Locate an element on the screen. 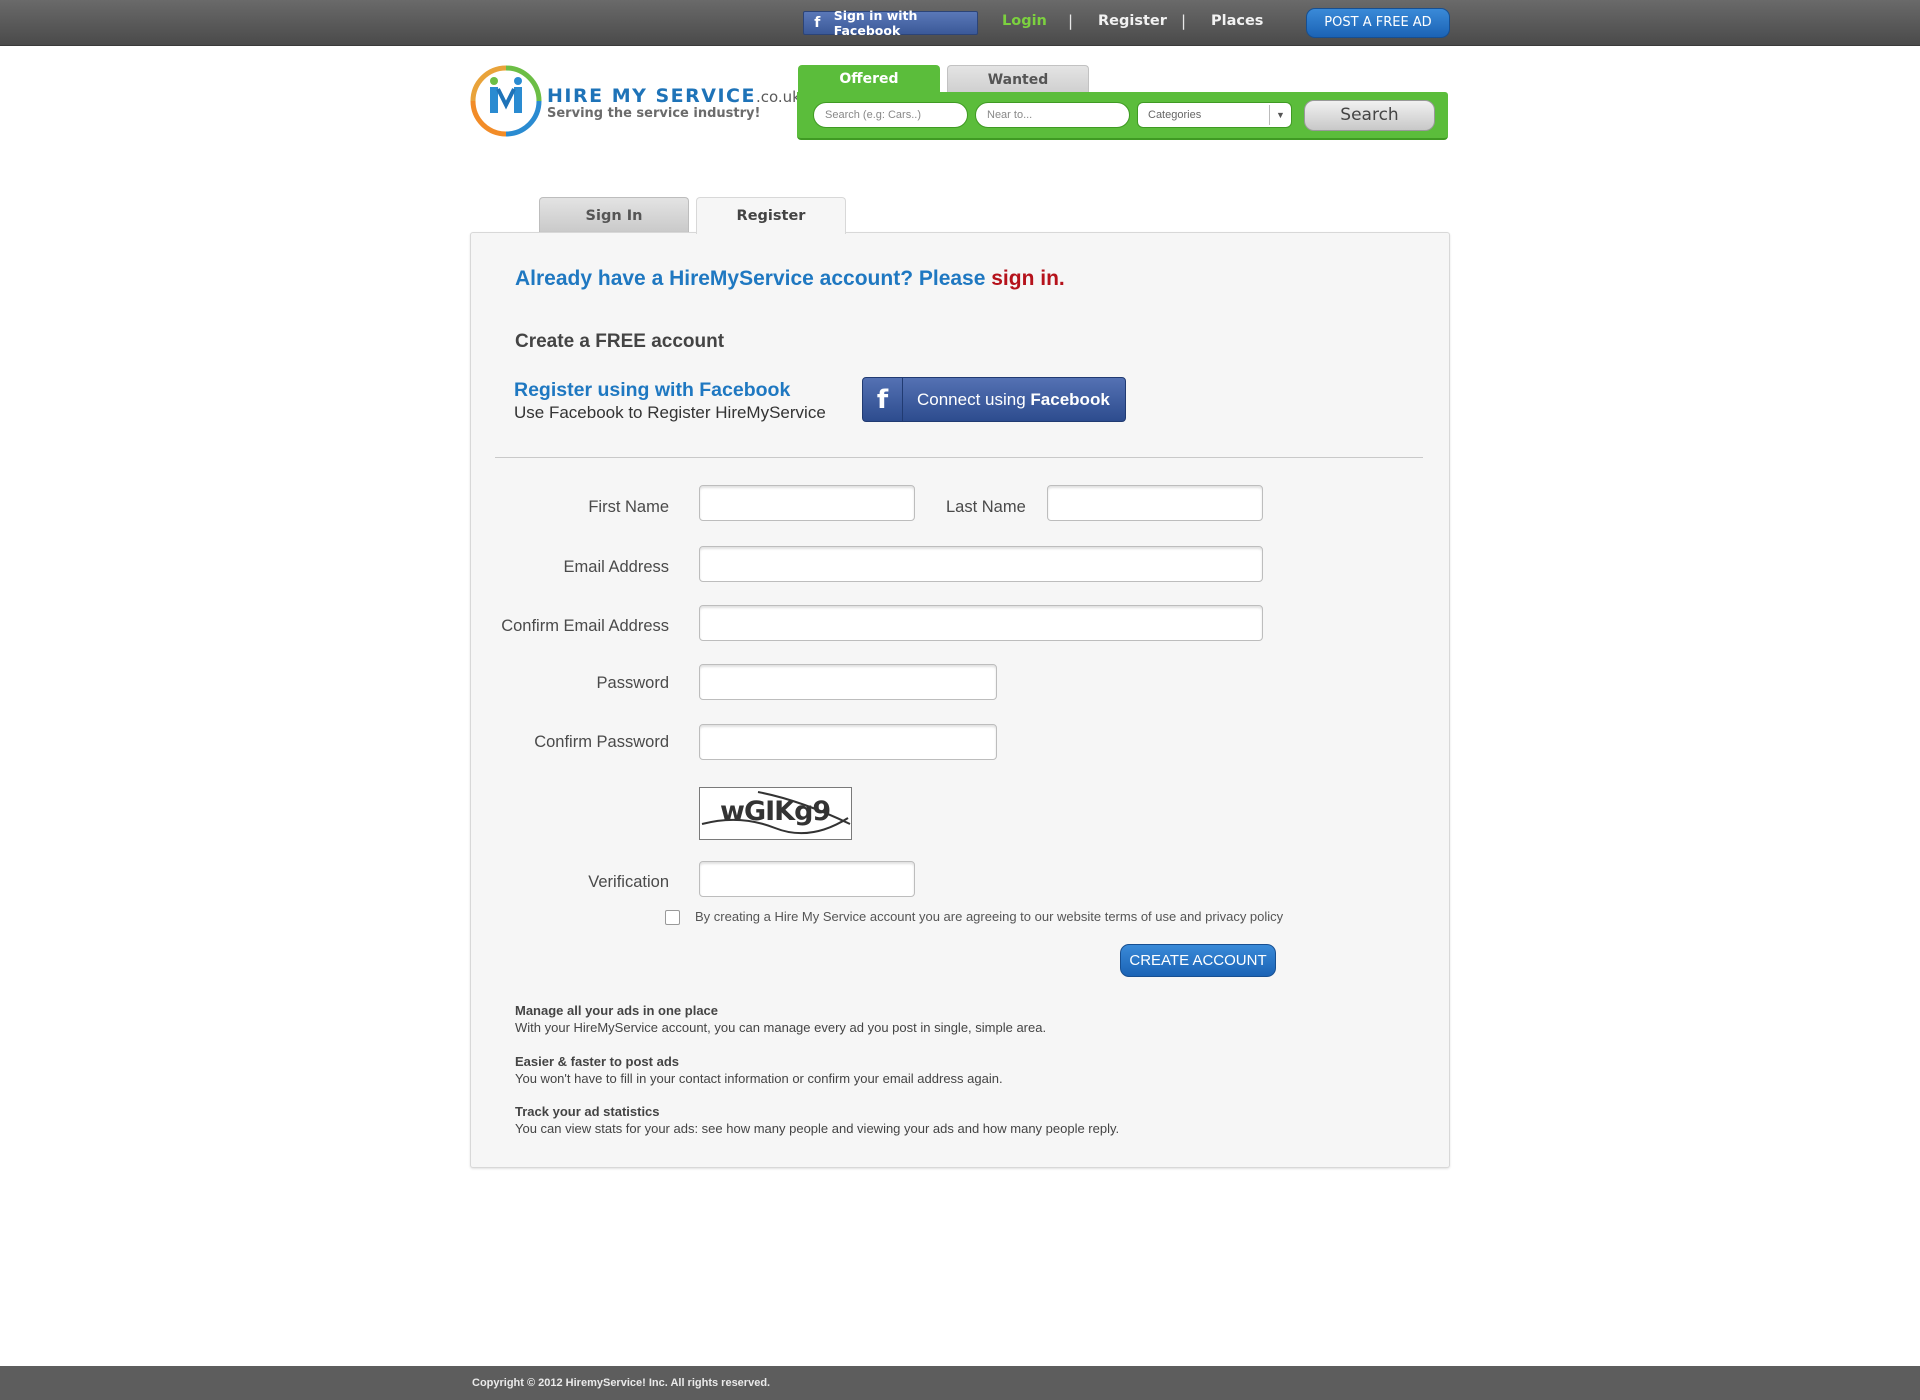 The image size is (1920, 1400). facebook-connect-label: Connect using Facebook is located at coordinates (1013, 399).